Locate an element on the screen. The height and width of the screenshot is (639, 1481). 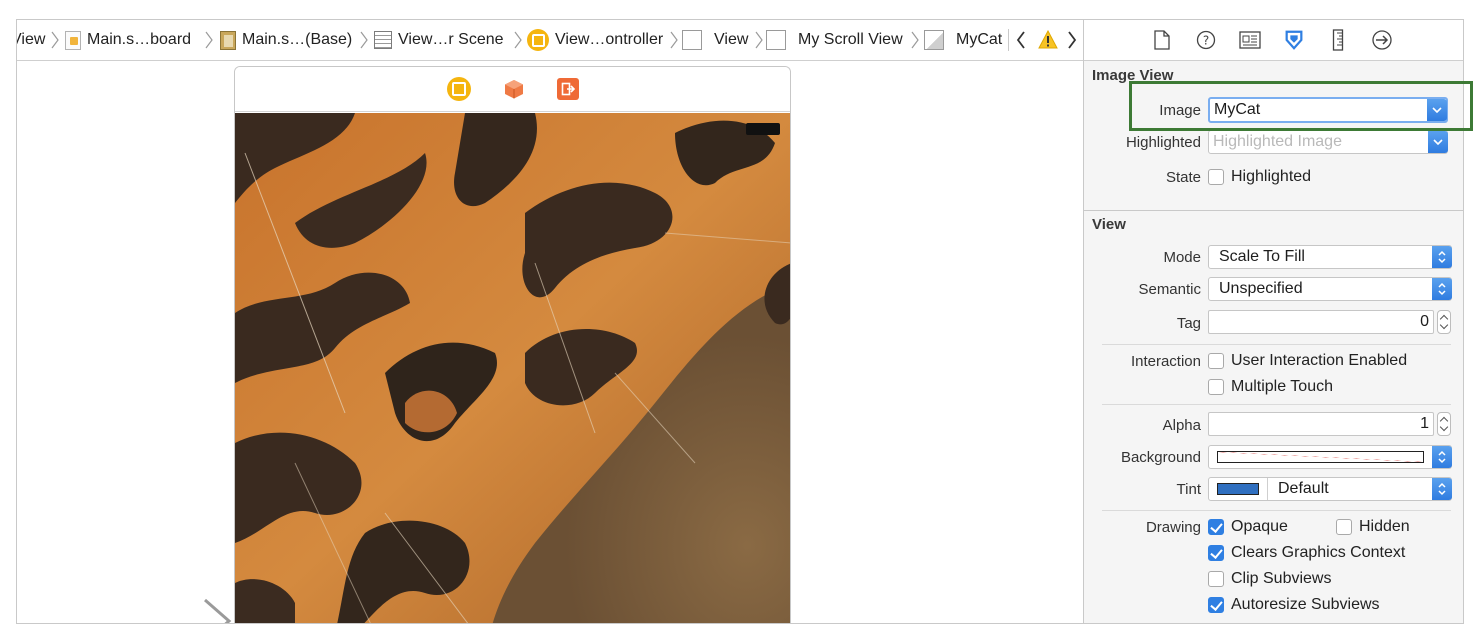
hidden-checkbox-label: Hidden is located at coordinates (1384, 526).